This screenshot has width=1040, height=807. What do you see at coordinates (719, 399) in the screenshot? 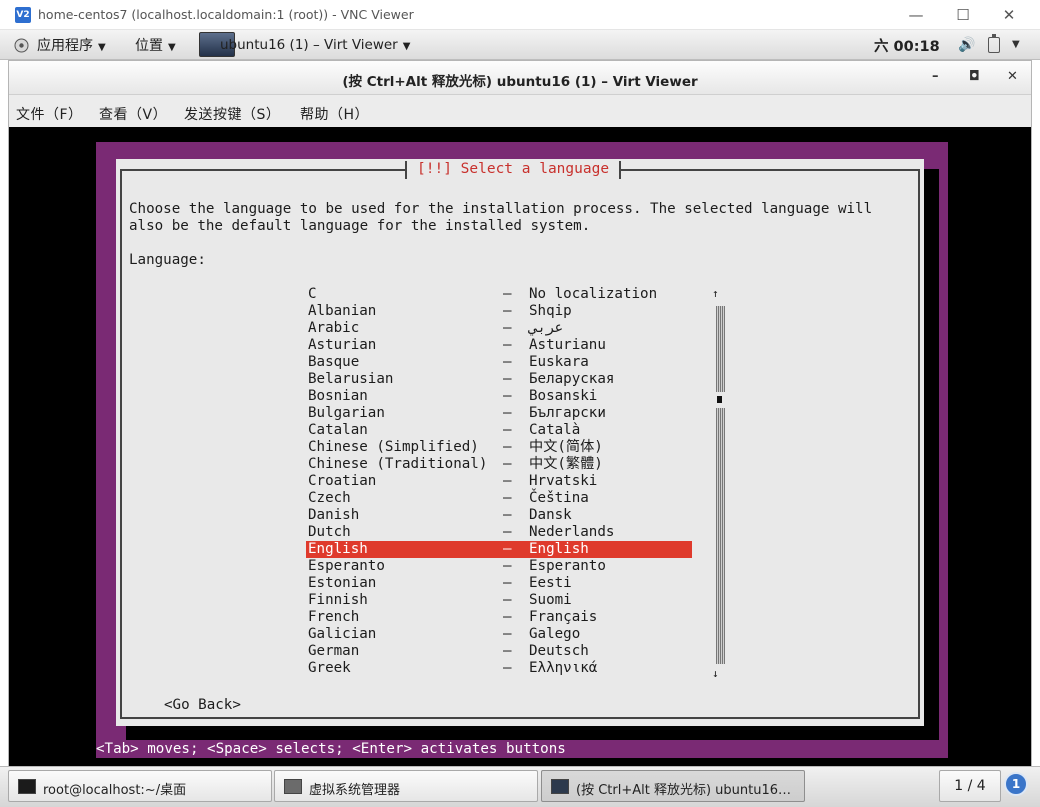
I see `scrollbar-thumb` at bounding box center [719, 399].